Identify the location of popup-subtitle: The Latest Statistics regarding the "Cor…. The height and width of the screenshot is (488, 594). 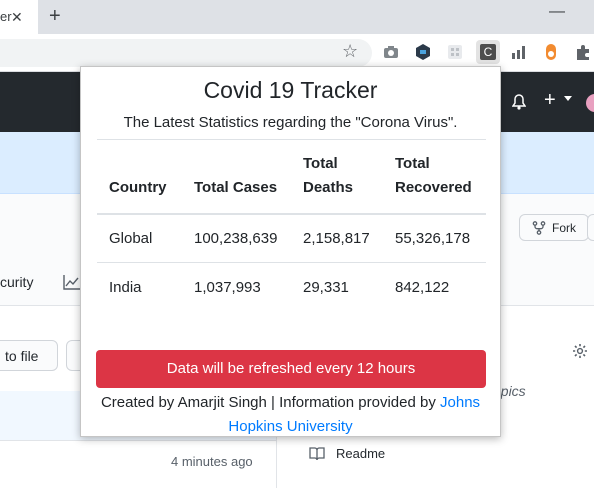
(290, 122).